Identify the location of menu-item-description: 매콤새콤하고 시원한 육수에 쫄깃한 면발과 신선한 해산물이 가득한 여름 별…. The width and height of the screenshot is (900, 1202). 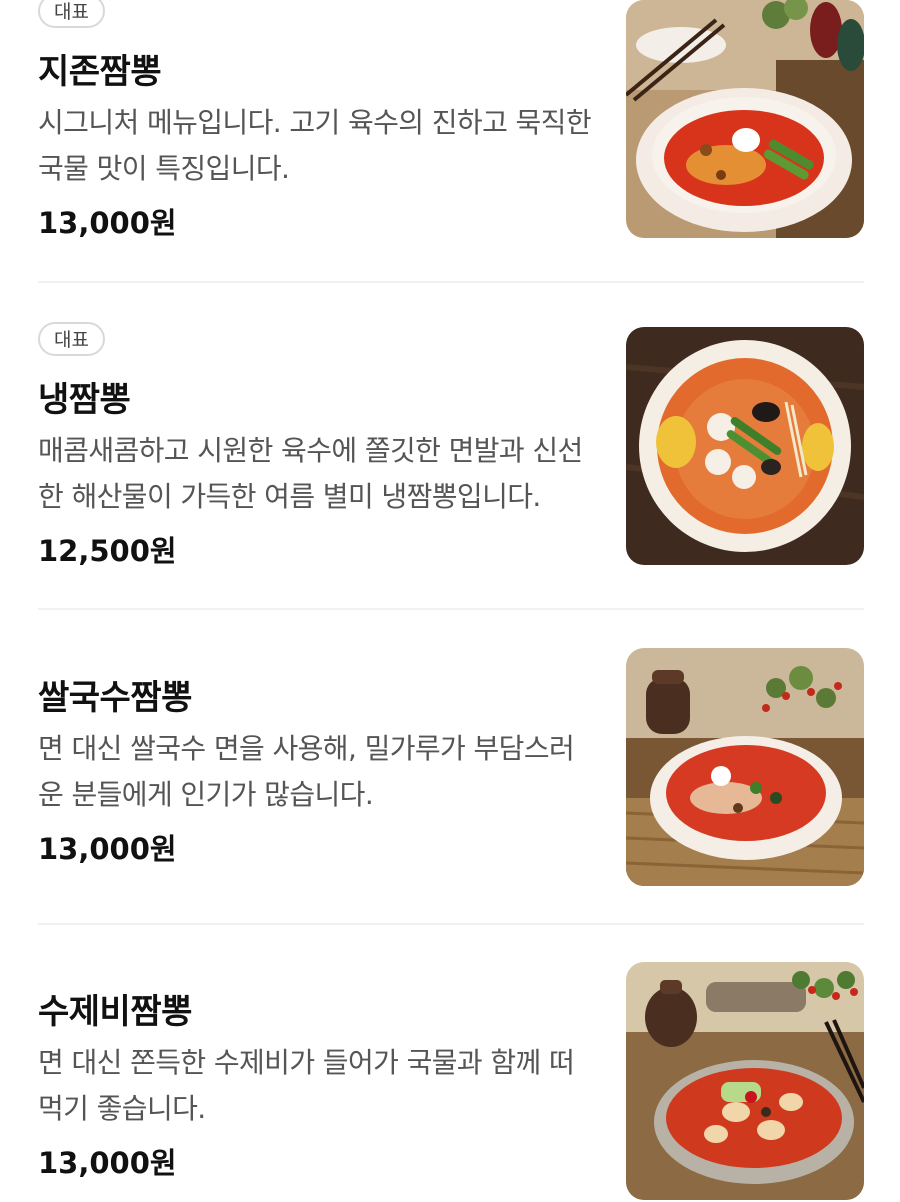
(310, 473).